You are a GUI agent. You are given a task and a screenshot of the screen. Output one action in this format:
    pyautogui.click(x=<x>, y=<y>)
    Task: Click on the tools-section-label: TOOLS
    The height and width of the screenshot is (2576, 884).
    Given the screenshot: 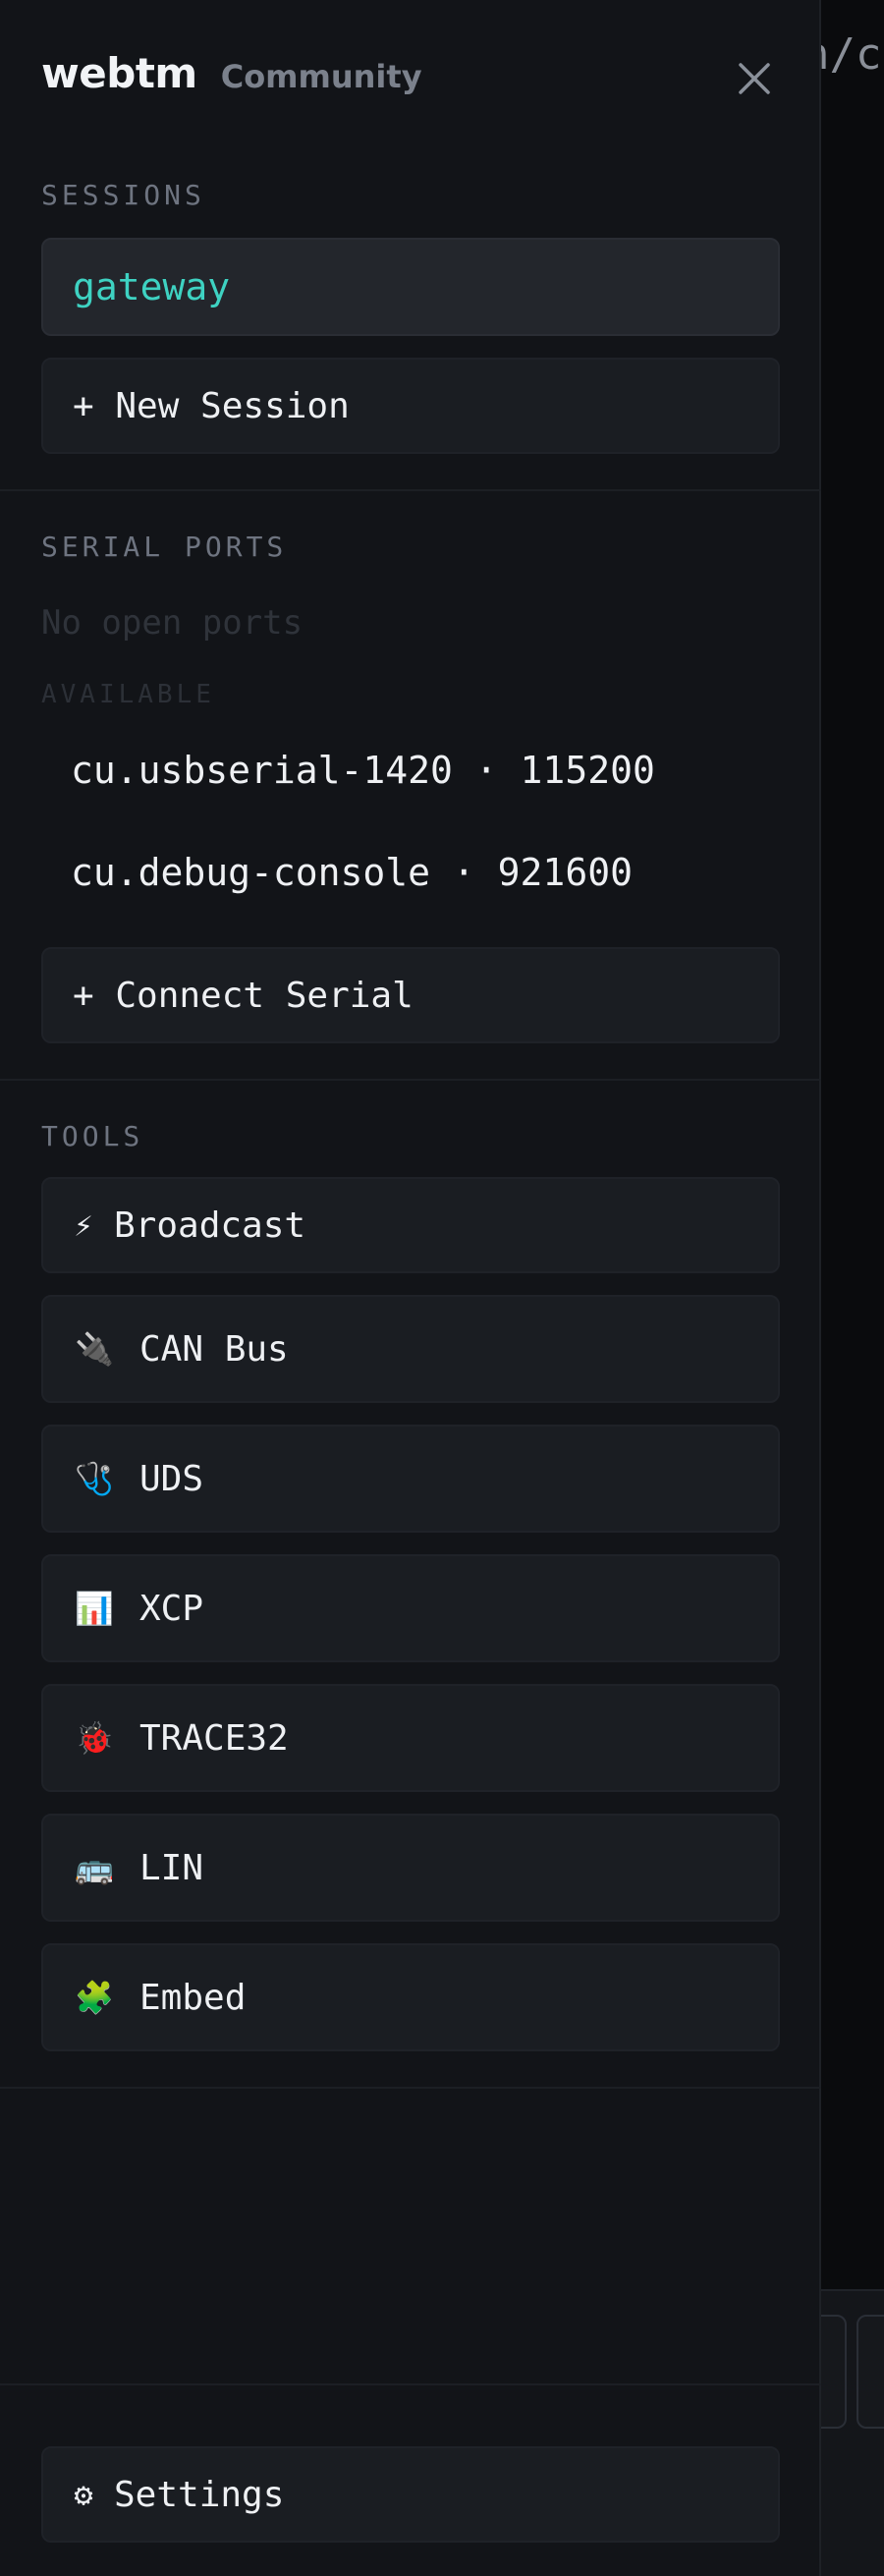 What is the action you would take?
    pyautogui.click(x=92, y=1136)
    